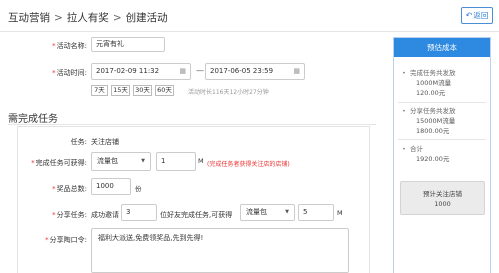 The width and height of the screenshot is (499, 273). Describe the element at coordinates (196, 215) in the screenshot. I see `share-middle-text: 位好友完成任务,可获得` at that location.